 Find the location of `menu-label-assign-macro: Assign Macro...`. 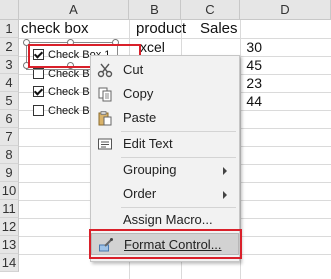

menu-label-assign-macro: Assign Macro... is located at coordinates (168, 219).